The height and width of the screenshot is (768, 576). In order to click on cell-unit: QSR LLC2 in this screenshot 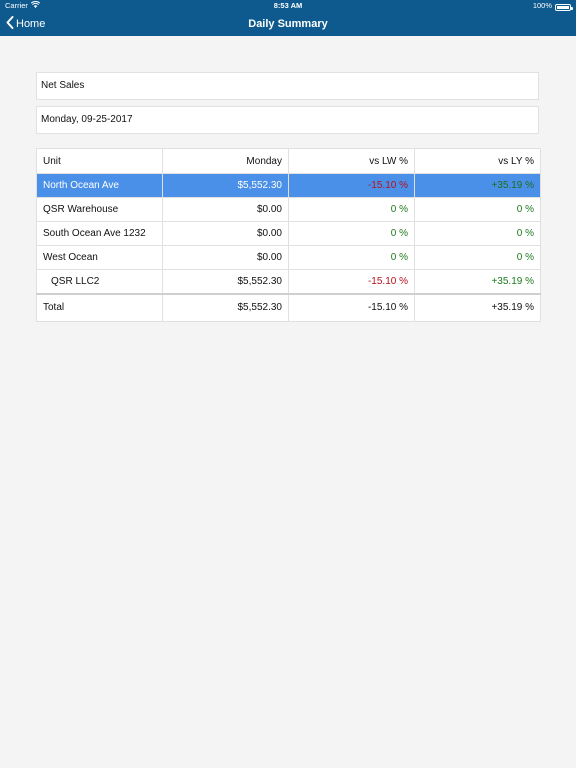, I will do `click(99, 281)`.